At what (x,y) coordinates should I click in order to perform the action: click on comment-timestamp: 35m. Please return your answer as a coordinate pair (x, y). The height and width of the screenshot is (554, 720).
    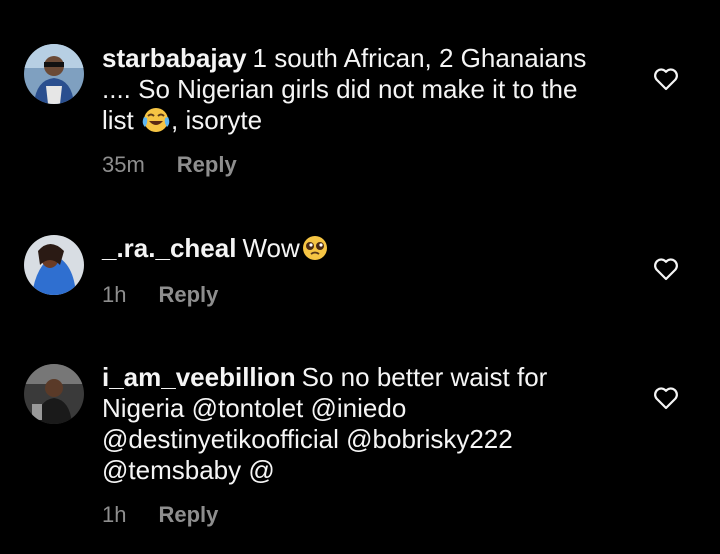
    Looking at the image, I should click on (123, 164).